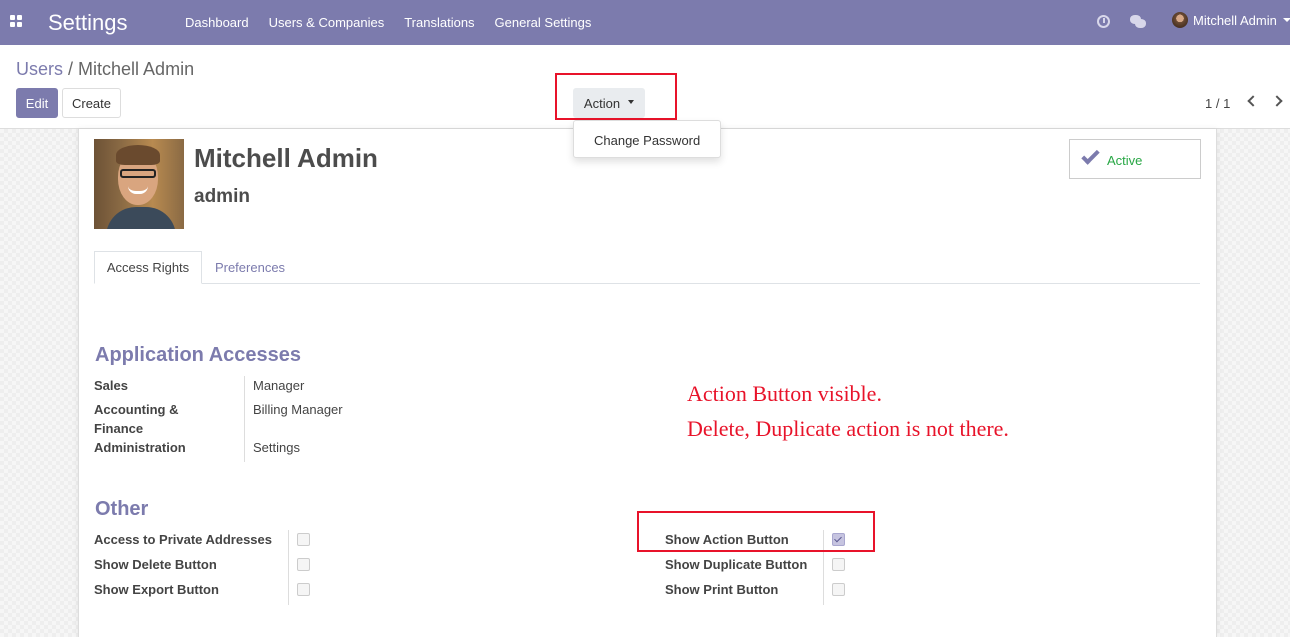 The image size is (1290, 637). Describe the element at coordinates (140, 447) in the screenshot. I see `field-label-administration: Administration` at that location.